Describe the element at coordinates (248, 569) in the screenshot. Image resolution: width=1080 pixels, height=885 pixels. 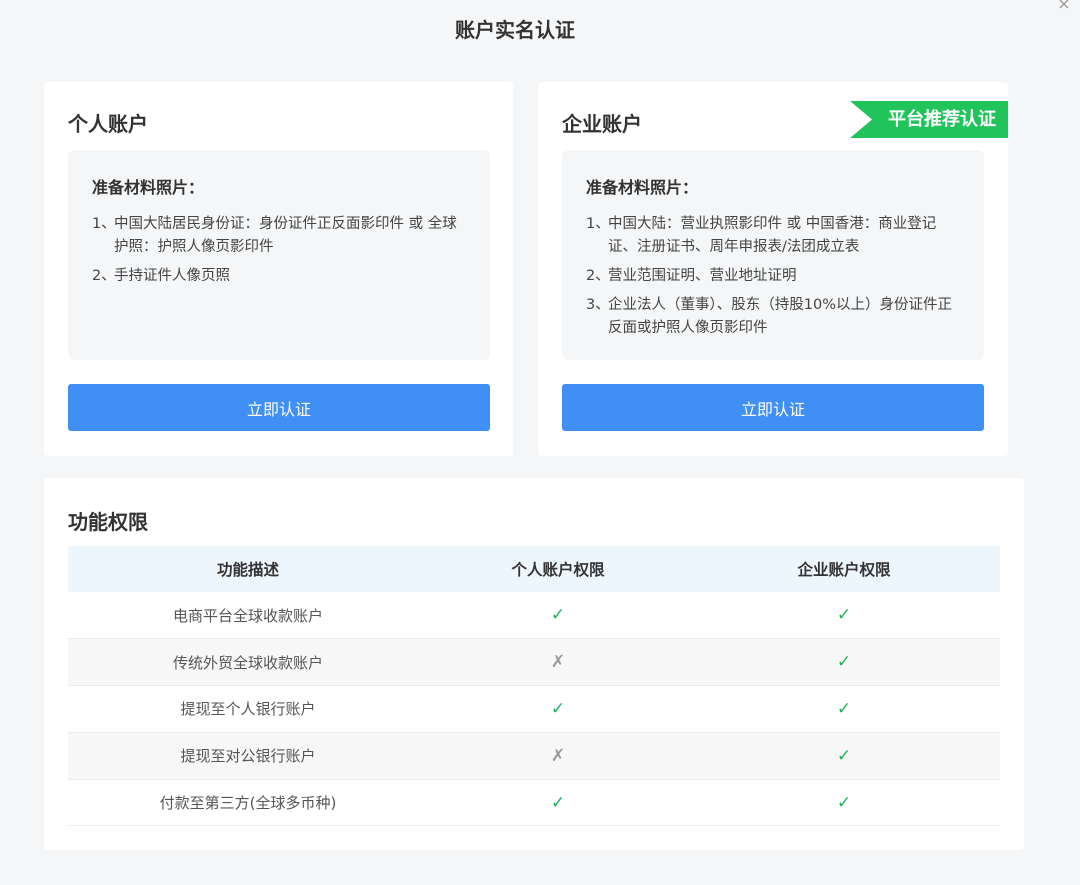
I see `header-feature: 功能描述` at that location.